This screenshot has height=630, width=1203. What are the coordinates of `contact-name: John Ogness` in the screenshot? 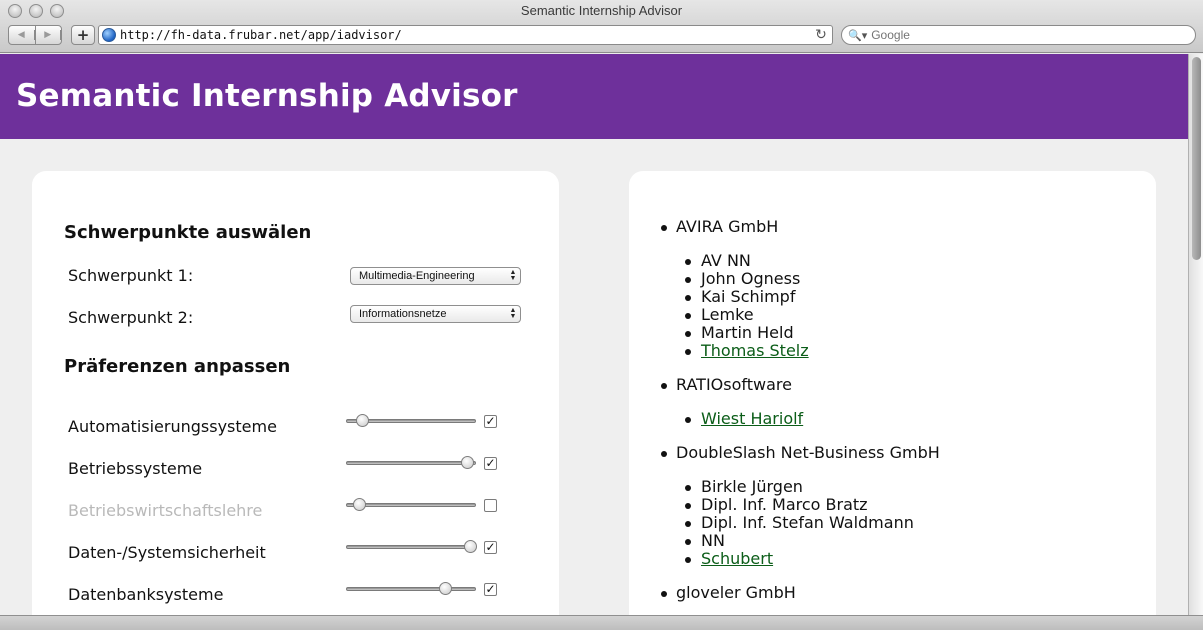 It's located at (751, 278).